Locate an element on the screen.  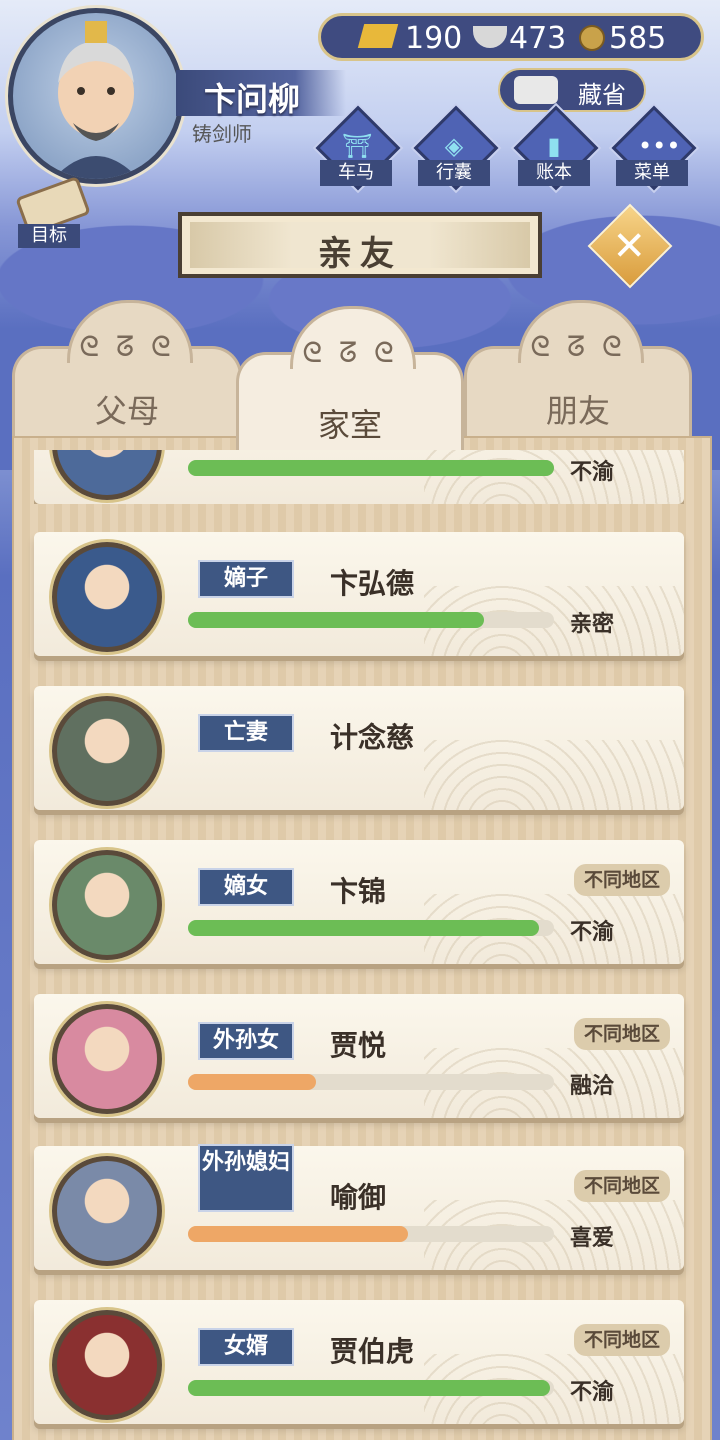
relation-badge: 亡妻 is located at coordinates (246, 733).